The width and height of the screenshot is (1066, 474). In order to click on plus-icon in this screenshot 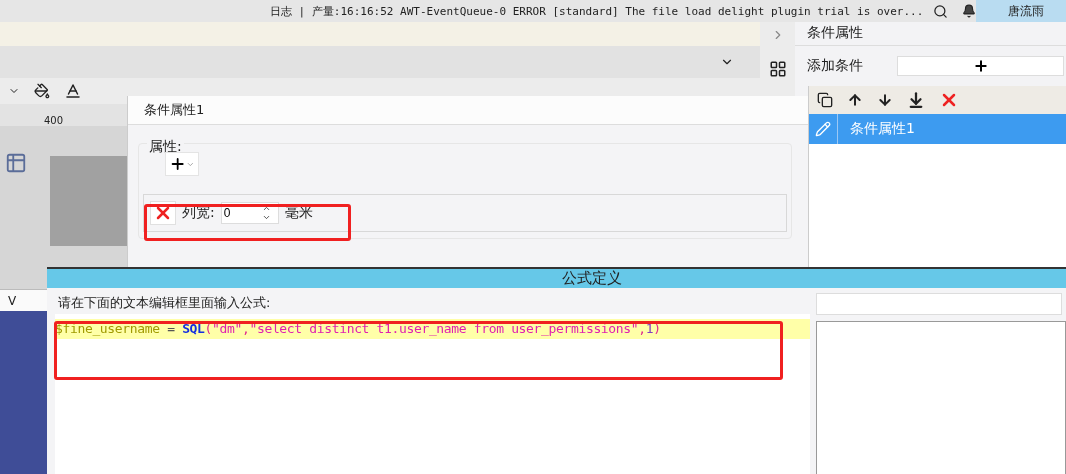, I will do `click(980, 66)`.